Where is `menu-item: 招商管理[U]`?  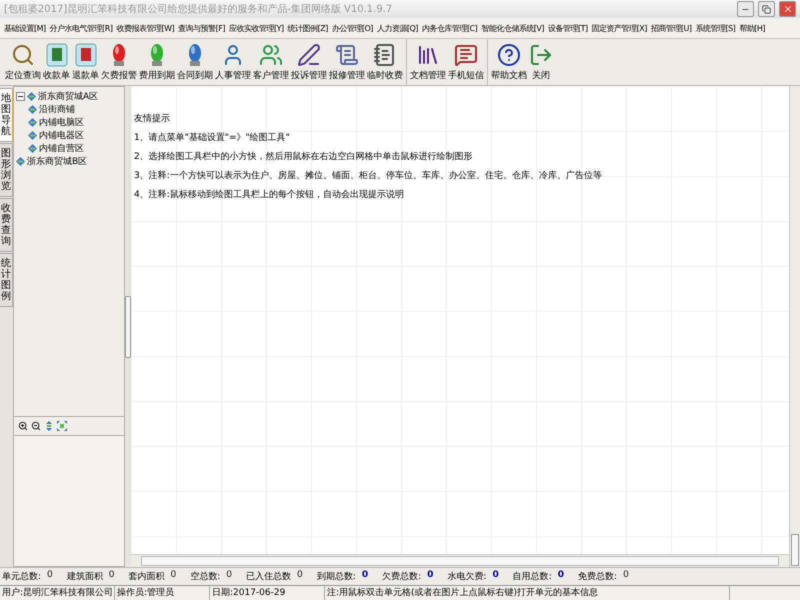 menu-item: 招商管理[U] is located at coordinates (671, 28).